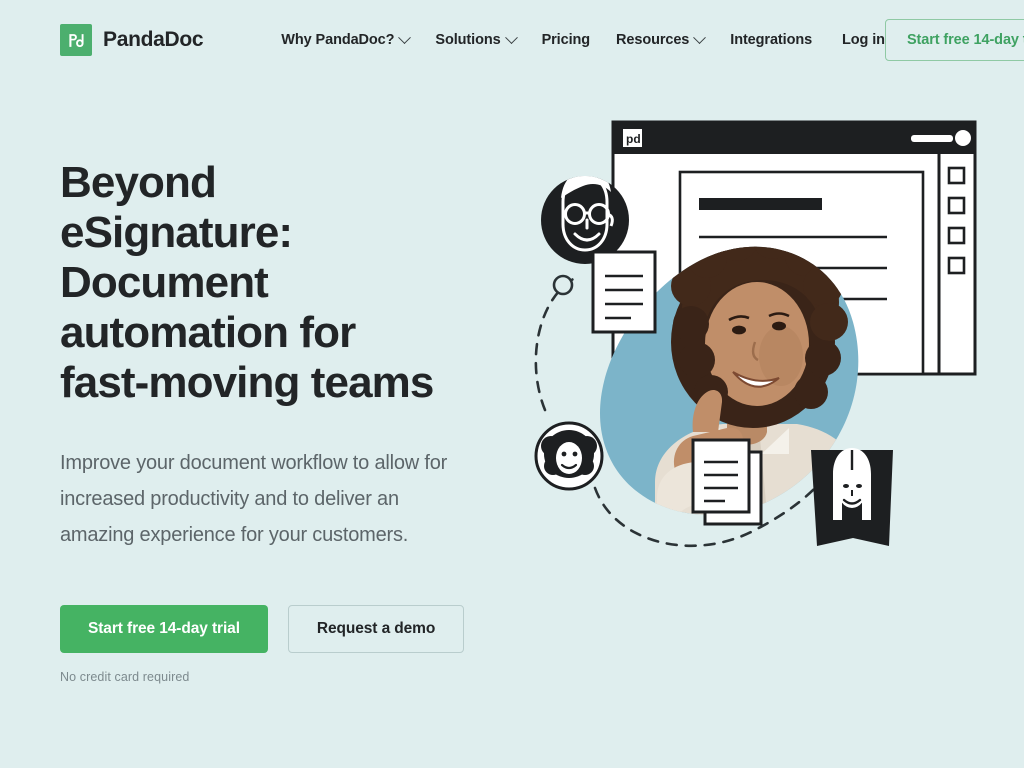 Image resolution: width=1024 pixels, height=768 pixels. Describe the element at coordinates (653, 40) in the screenshot. I see `nav-item-label: Resources` at that location.